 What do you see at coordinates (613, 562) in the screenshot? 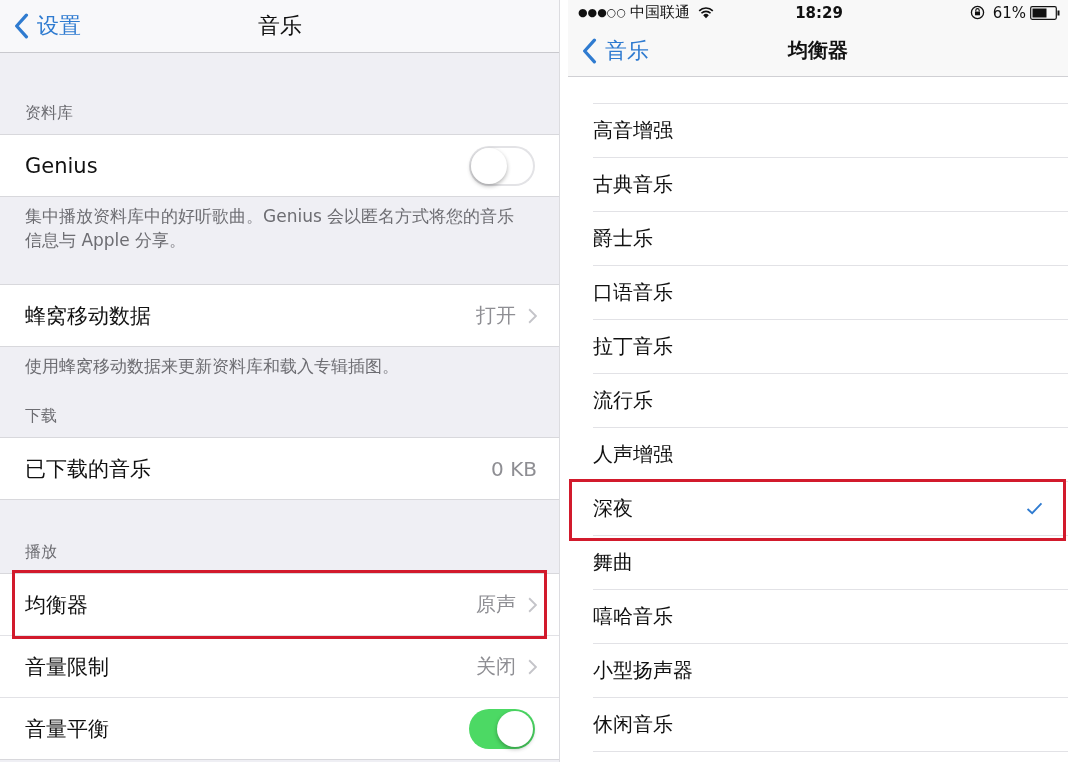
I see `option-label: 舞曲` at bounding box center [613, 562].